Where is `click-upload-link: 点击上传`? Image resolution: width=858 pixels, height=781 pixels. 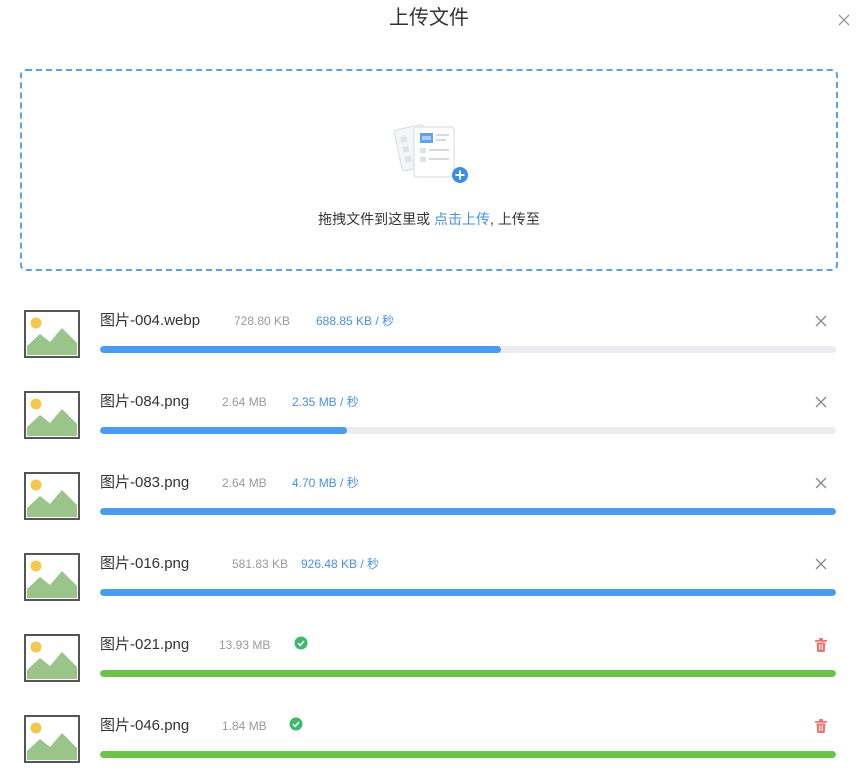 click-upload-link: 点击上传 is located at coordinates (462, 219).